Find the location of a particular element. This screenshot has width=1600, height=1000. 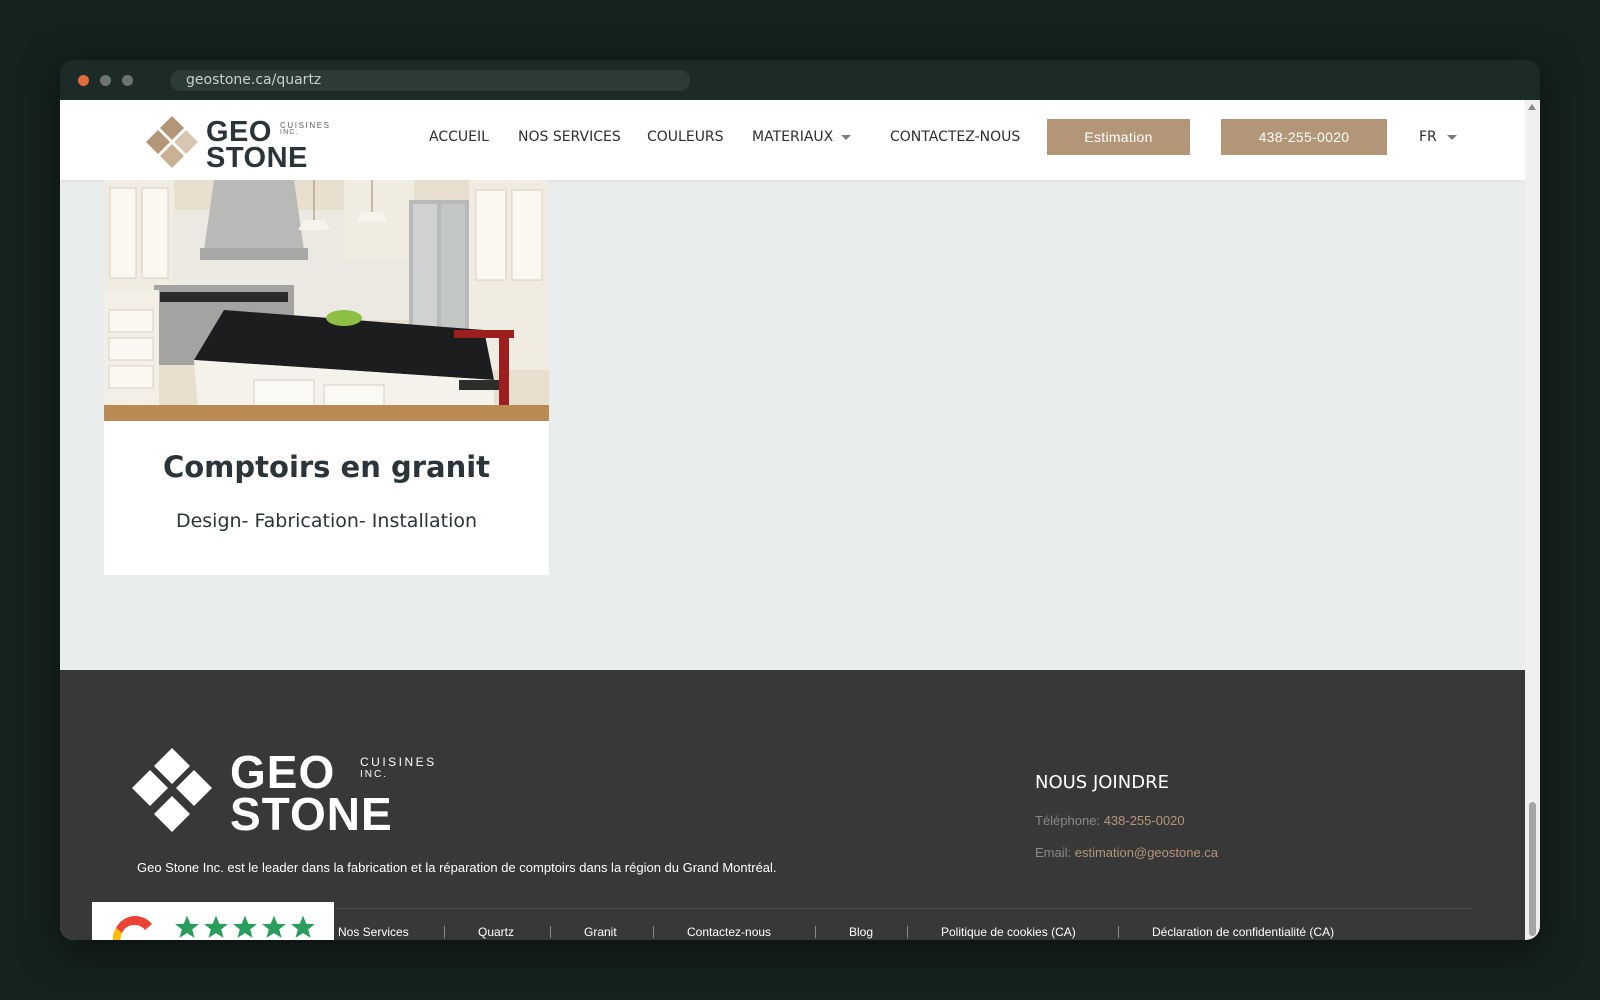

nav-nos-services: NOS SERVICES is located at coordinates (569, 137).